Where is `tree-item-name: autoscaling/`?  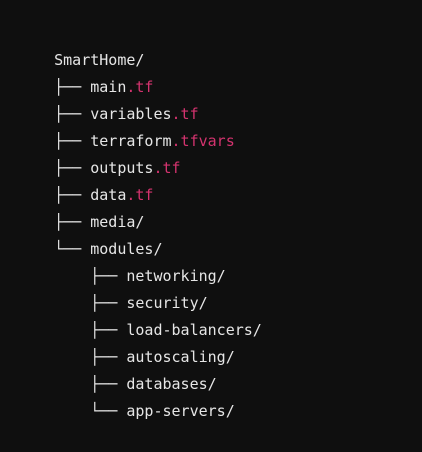 tree-item-name: autoscaling/ is located at coordinates (180, 357).